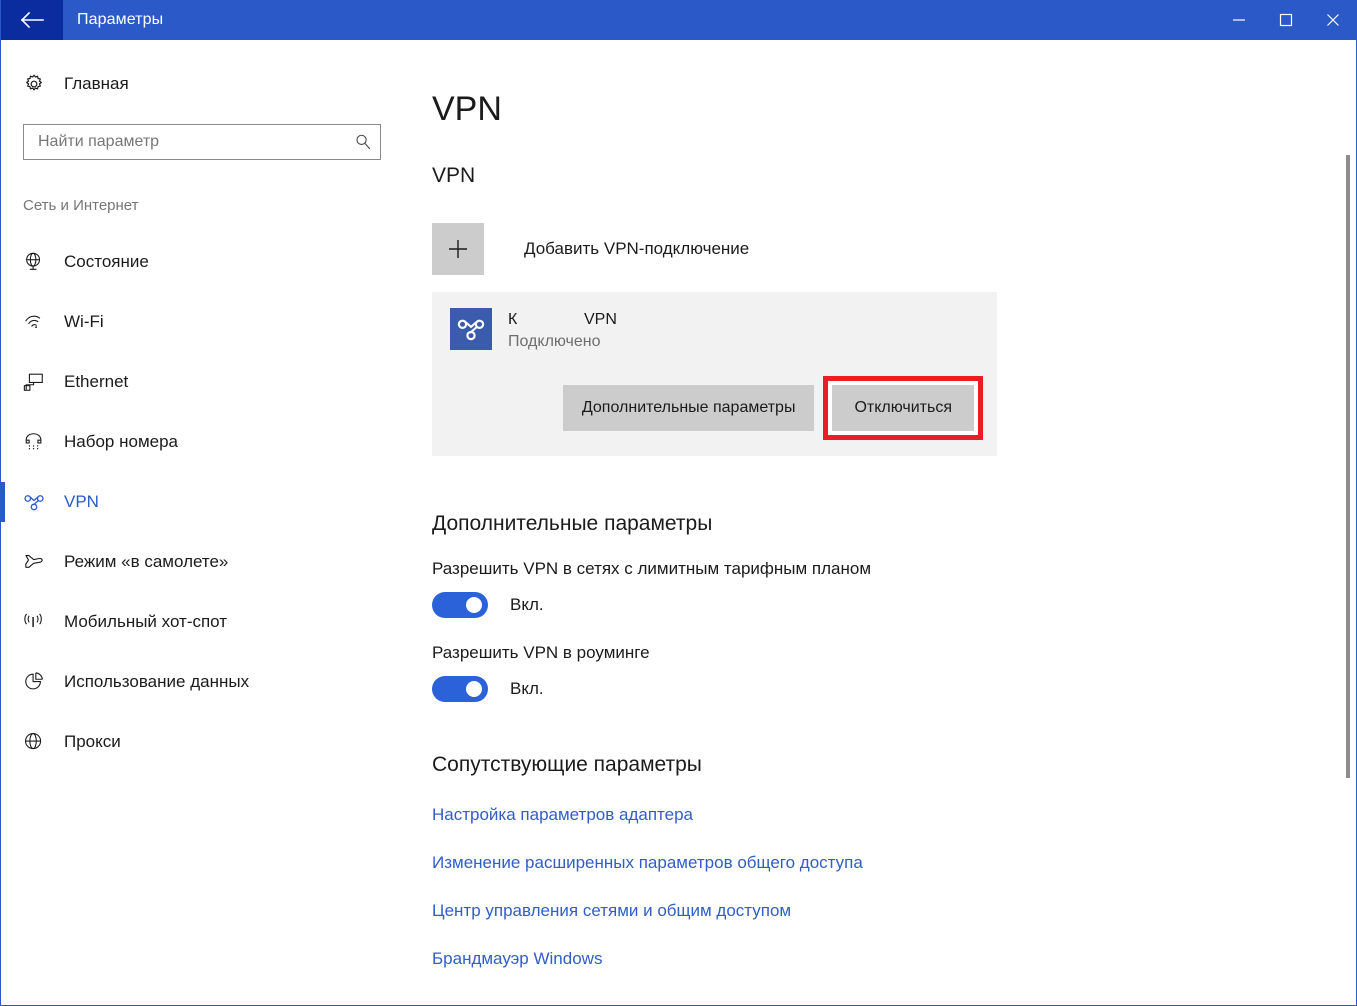 This screenshot has height=1006, width=1357. Describe the element at coordinates (361, 142) in the screenshot. I see `search-icon` at that location.